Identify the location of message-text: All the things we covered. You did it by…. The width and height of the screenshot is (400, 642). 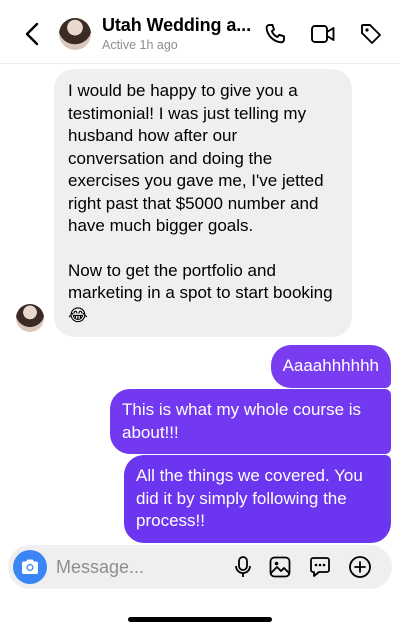
(249, 498).